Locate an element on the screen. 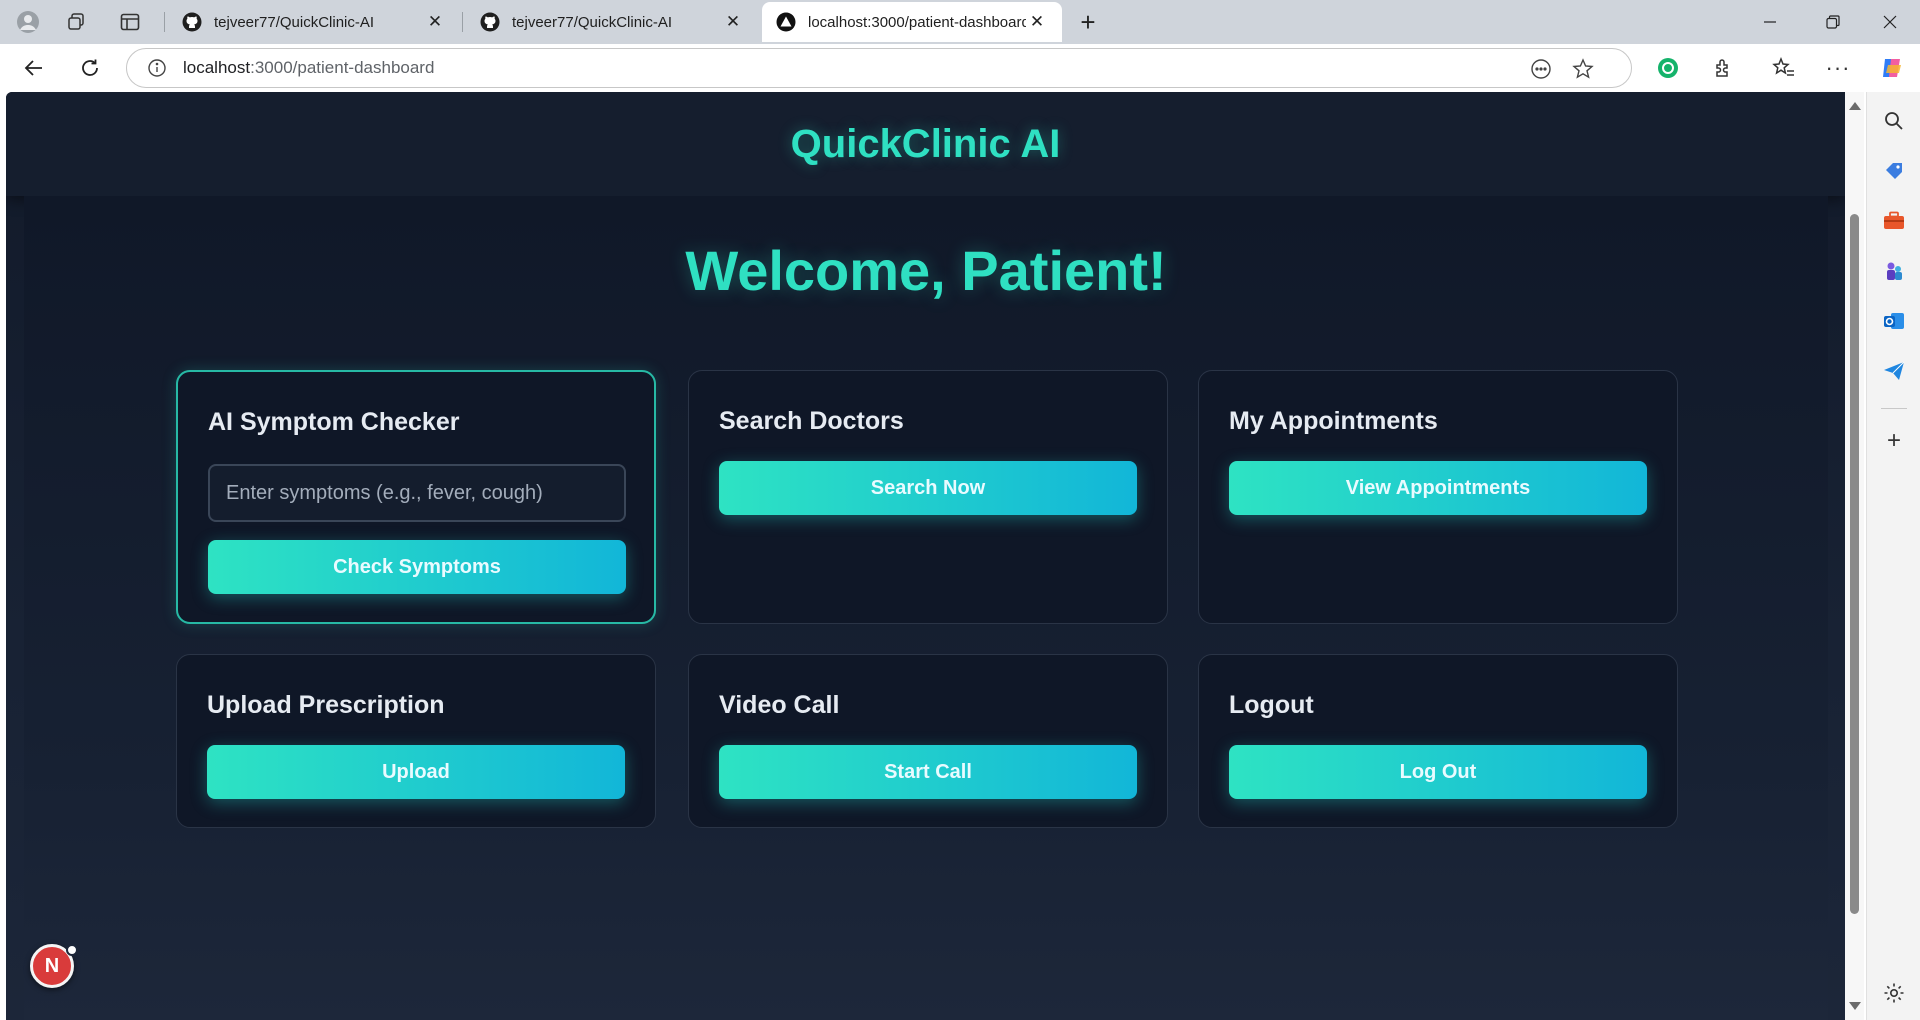 This screenshot has width=1920, height=1020. sidebar-settings-gear-icon is located at coordinates (1894, 993).